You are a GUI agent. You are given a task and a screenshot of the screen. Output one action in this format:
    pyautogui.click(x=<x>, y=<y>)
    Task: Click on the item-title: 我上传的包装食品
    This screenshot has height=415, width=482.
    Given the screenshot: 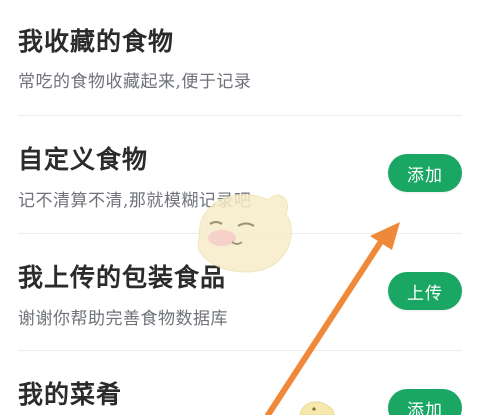 What is the action you would take?
    pyautogui.click(x=122, y=277)
    